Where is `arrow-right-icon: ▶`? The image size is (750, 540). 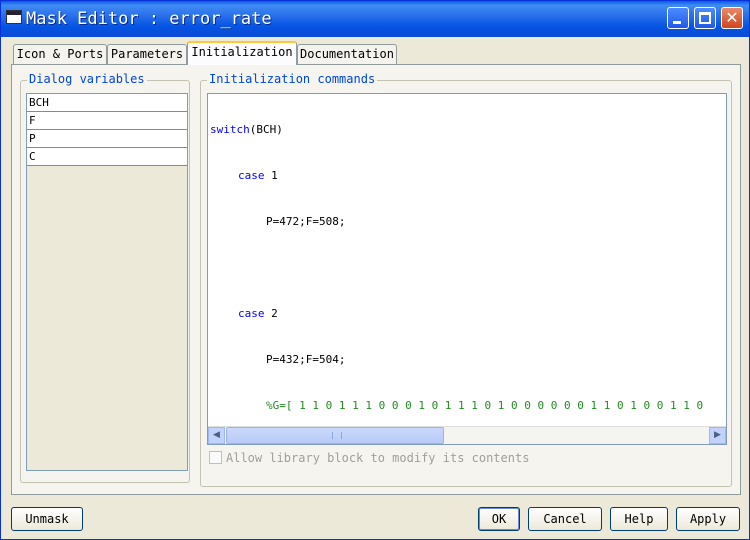 arrow-right-icon: ▶ is located at coordinates (717, 435).